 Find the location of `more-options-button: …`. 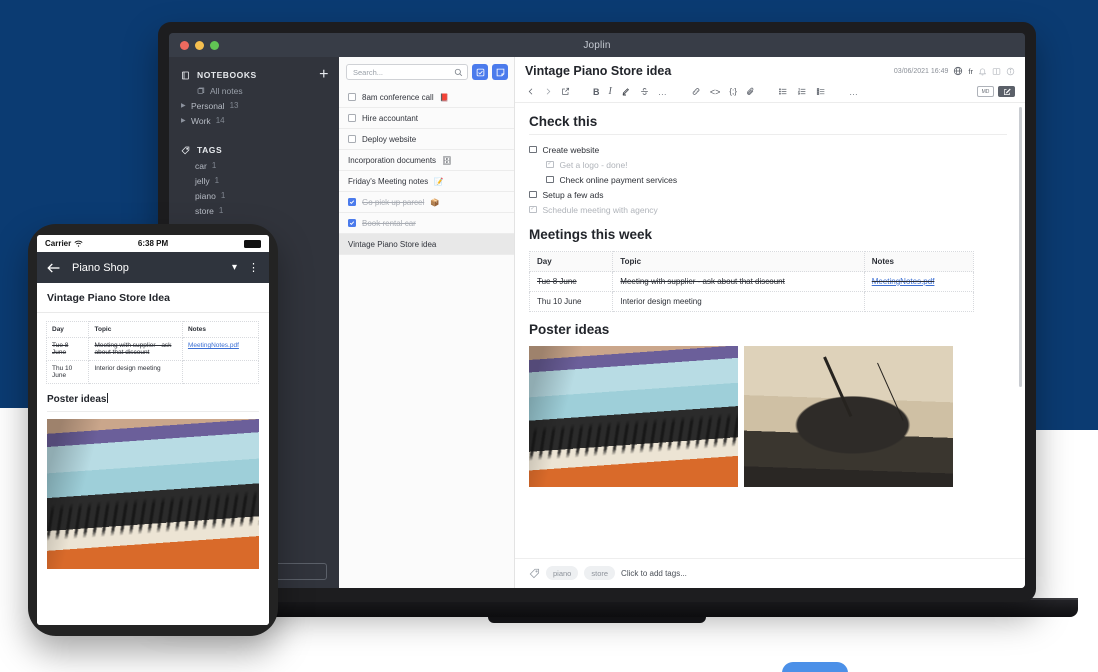

more-options-button: … is located at coordinates (854, 92).